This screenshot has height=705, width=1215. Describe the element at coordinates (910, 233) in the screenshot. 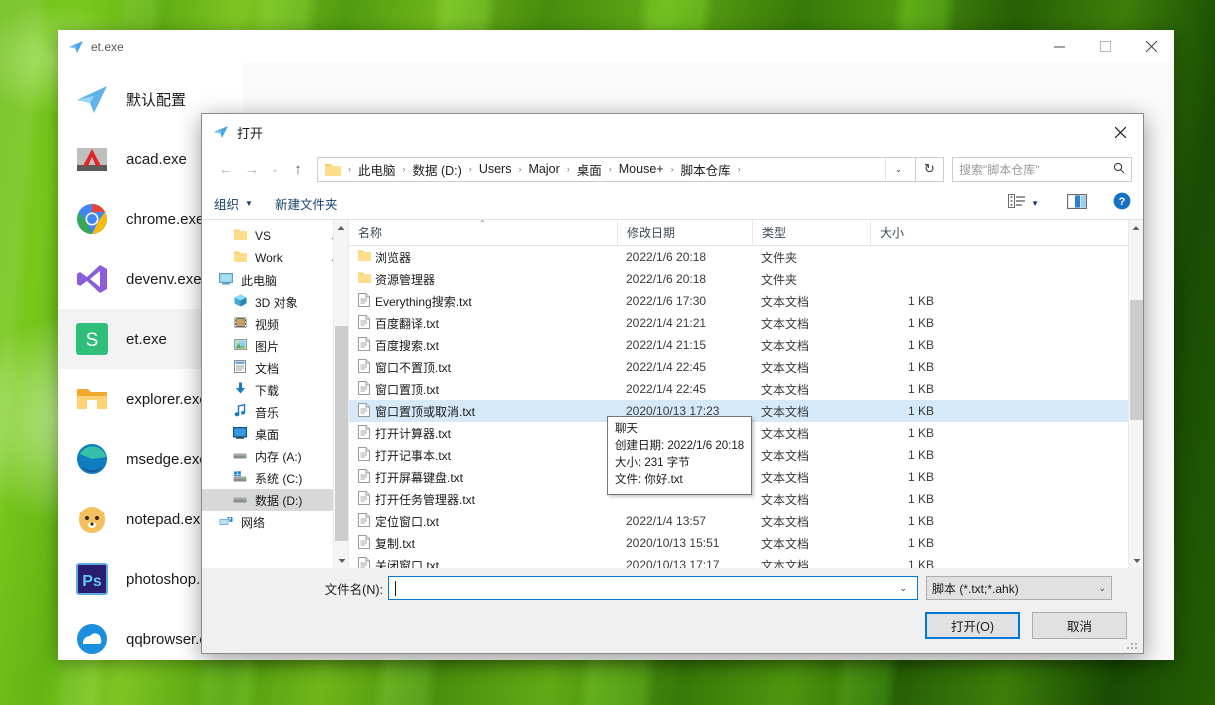

I see `column-header: 大小` at that location.